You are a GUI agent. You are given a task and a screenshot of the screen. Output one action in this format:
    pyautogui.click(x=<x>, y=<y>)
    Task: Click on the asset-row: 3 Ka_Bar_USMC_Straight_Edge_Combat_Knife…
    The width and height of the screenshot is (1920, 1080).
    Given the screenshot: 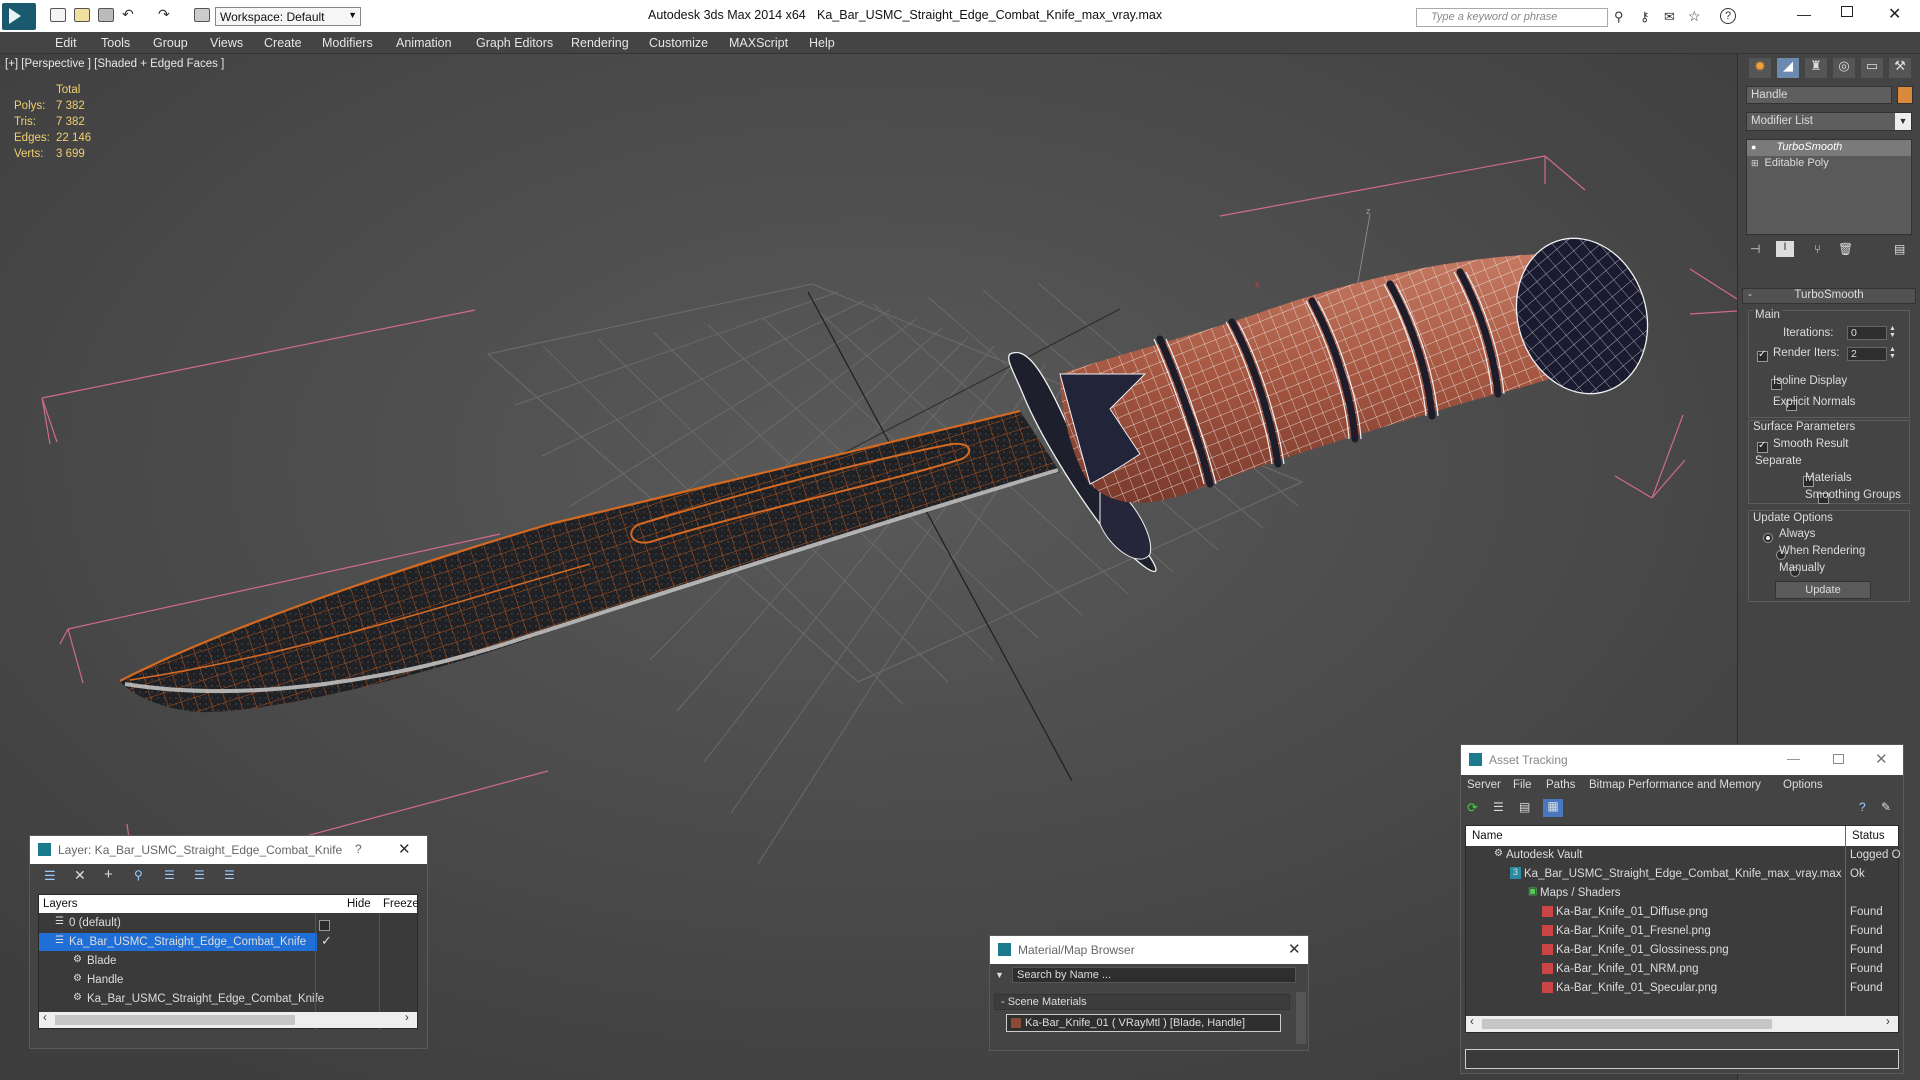 What is the action you would take?
    pyautogui.click(x=1682, y=874)
    